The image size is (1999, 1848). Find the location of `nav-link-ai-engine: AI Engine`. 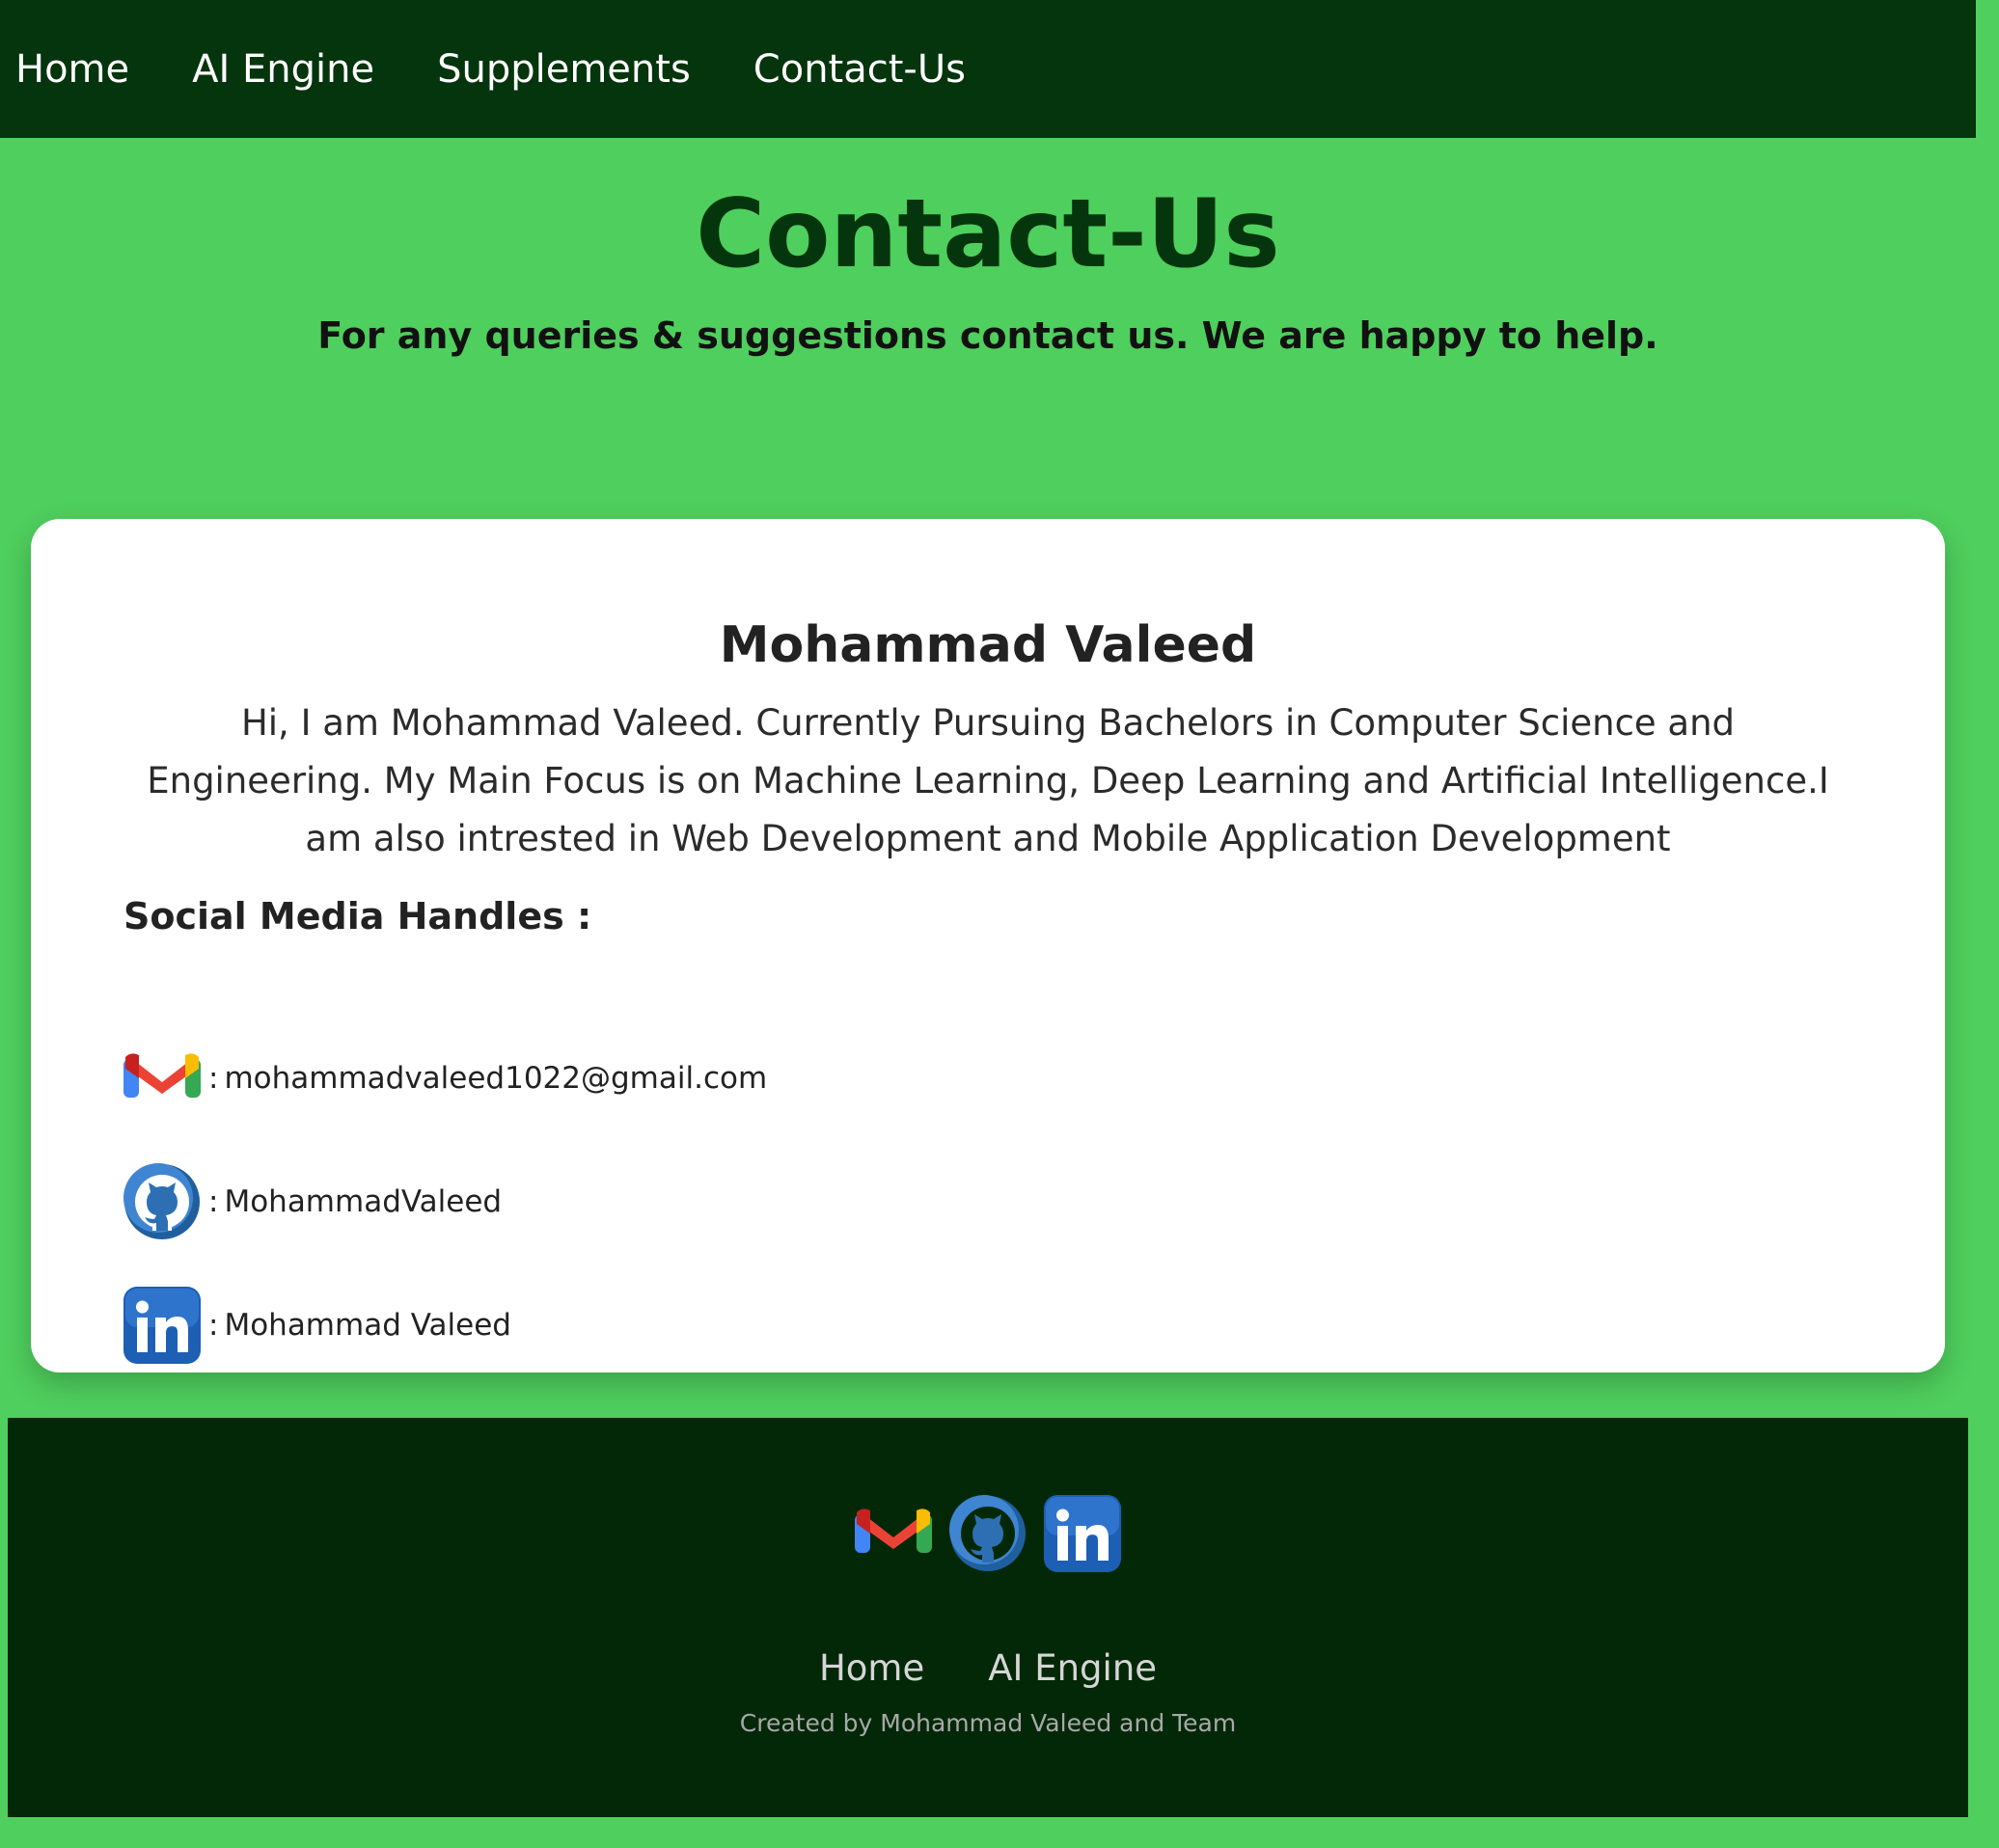

nav-link-ai-engine: AI Engine is located at coordinates (283, 69).